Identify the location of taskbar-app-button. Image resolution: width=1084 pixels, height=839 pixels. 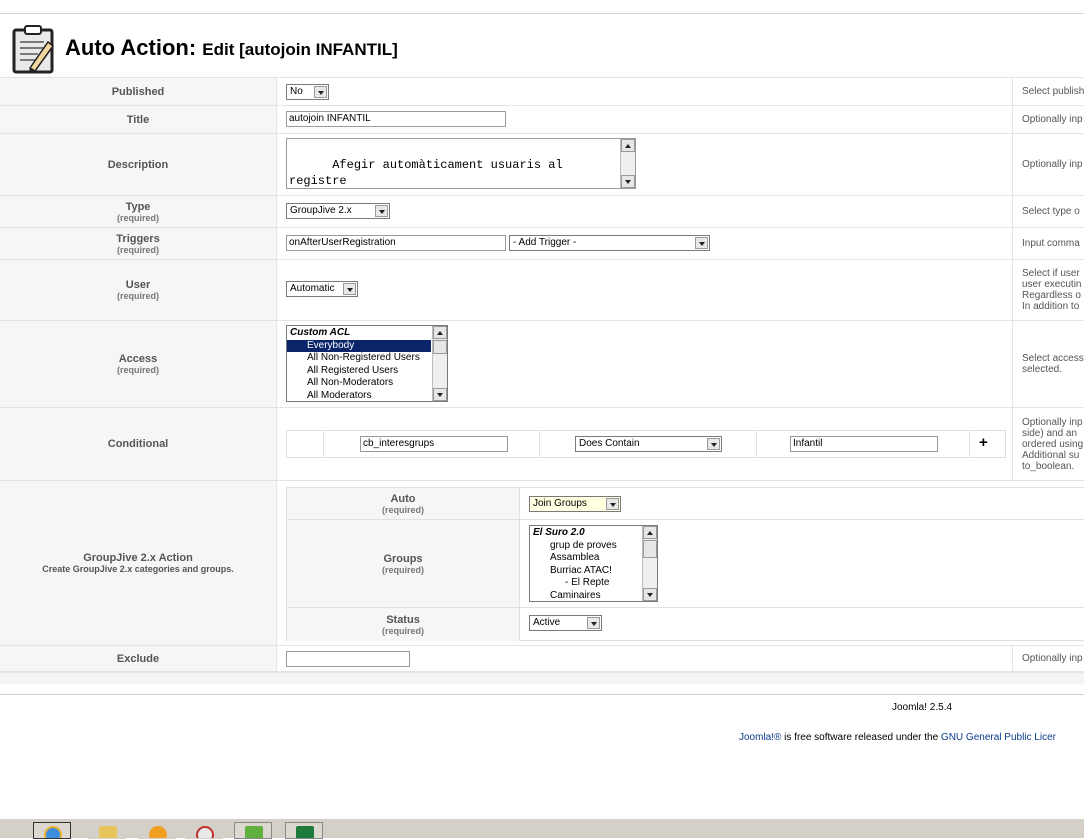
(157, 830).